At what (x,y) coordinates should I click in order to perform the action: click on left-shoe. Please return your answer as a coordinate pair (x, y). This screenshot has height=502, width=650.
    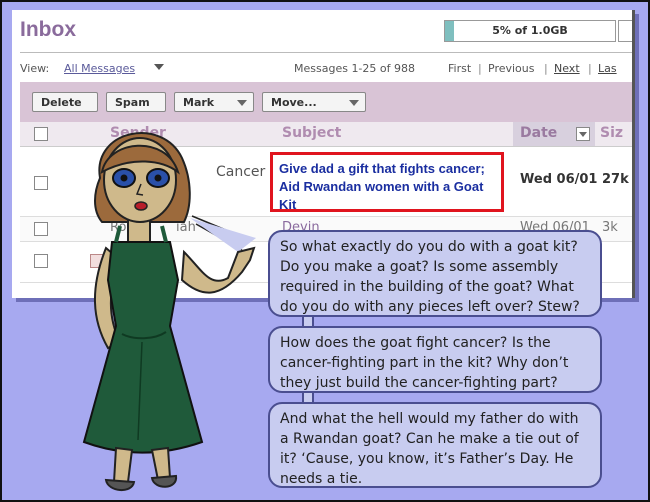
    Looking at the image, I should click on (120, 484).